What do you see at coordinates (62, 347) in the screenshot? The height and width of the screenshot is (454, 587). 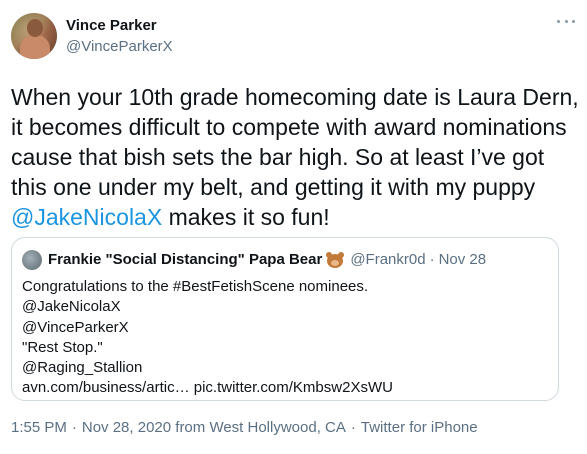 I see `quoted-line: "Rest Stop."` at bounding box center [62, 347].